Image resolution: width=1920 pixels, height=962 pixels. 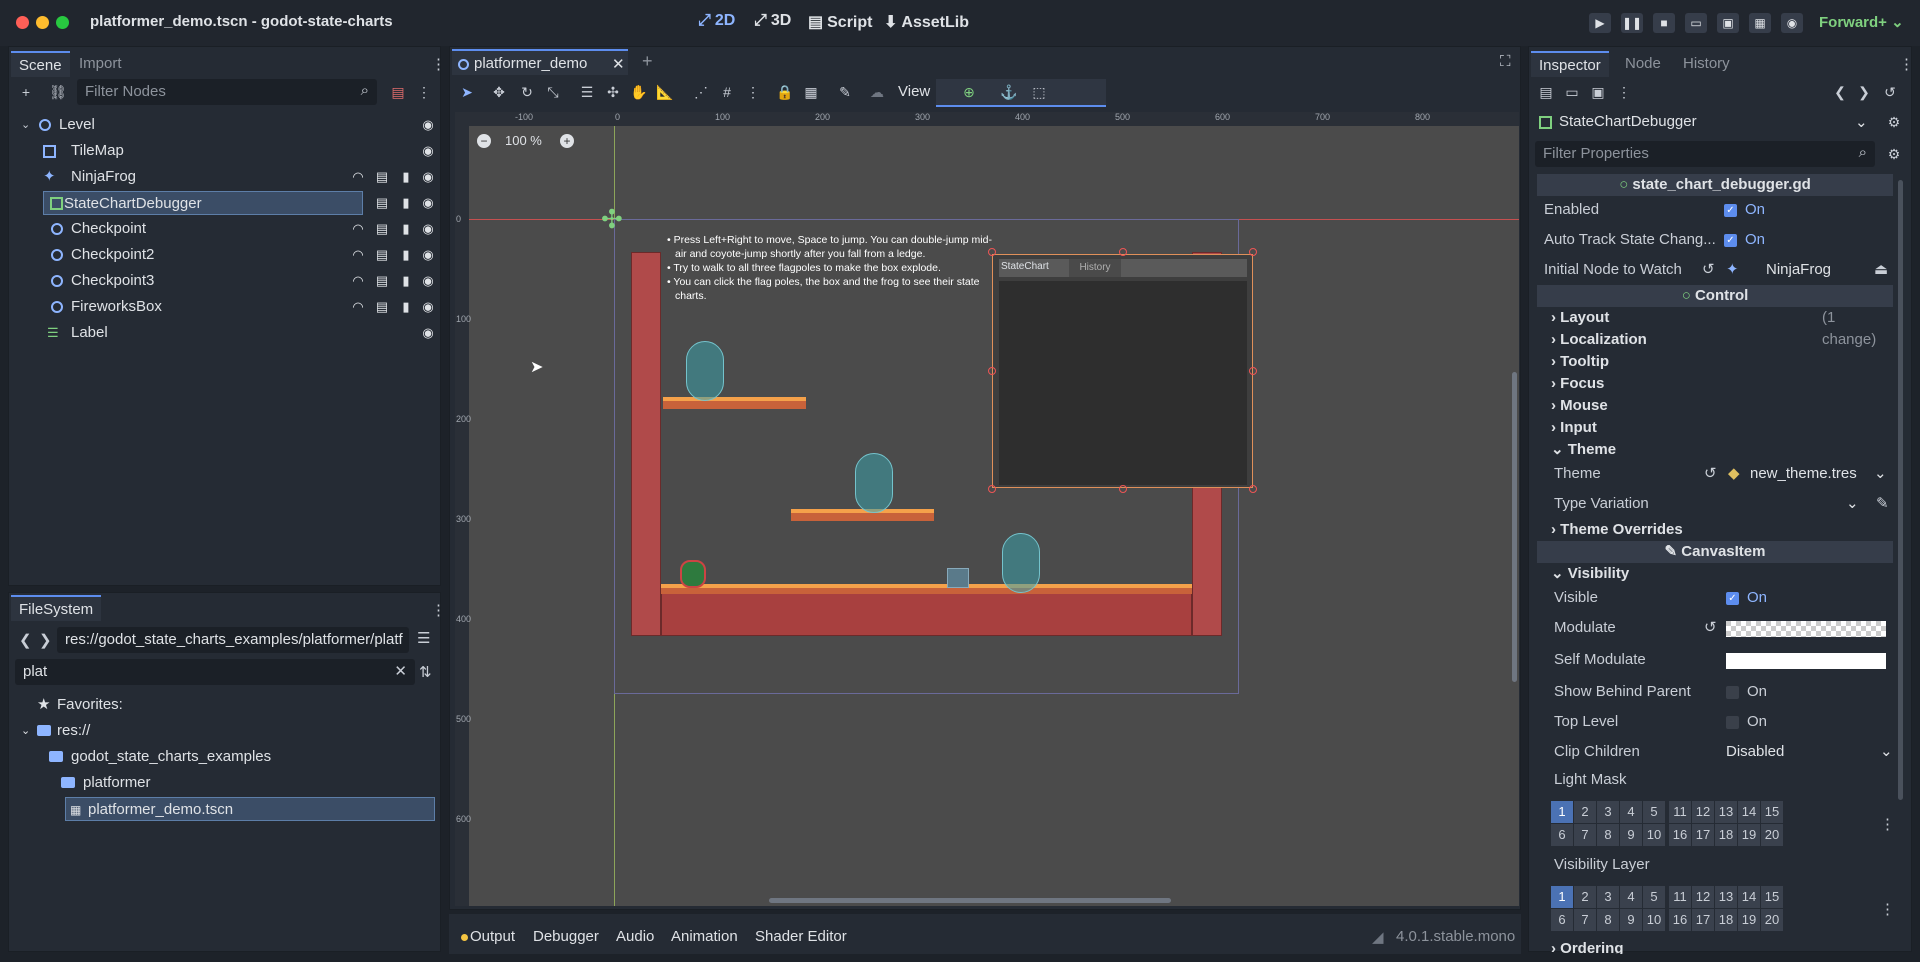 What do you see at coordinates (1570, 64) in the screenshot?
I see `tab-inspector: Inspector` at bounding box center [1570, 64].